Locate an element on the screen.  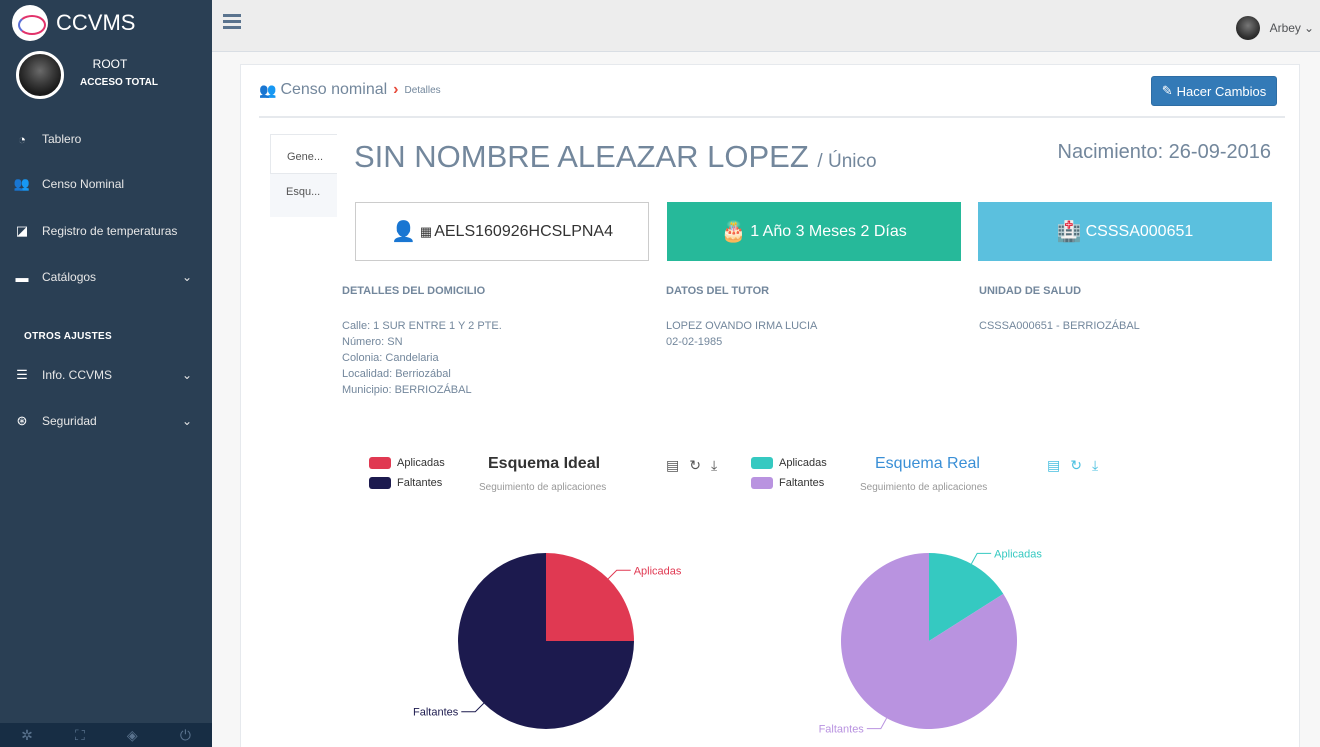
share-icon: ◪ is located at coordinates (22, 230).